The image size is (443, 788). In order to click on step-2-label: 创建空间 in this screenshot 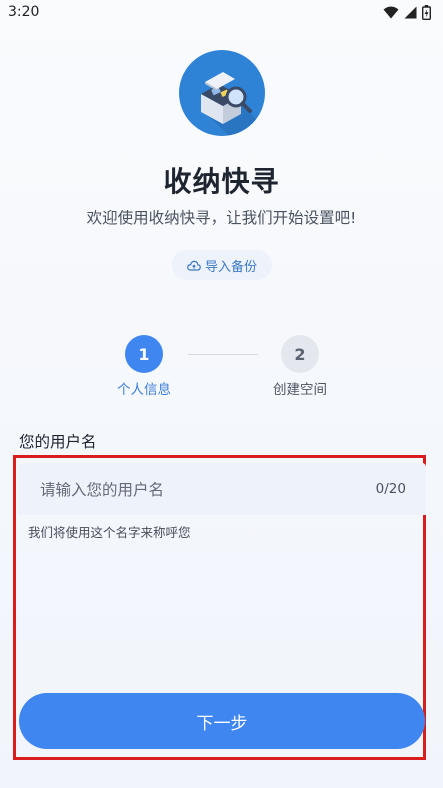, I will do `click(300, 390)`.